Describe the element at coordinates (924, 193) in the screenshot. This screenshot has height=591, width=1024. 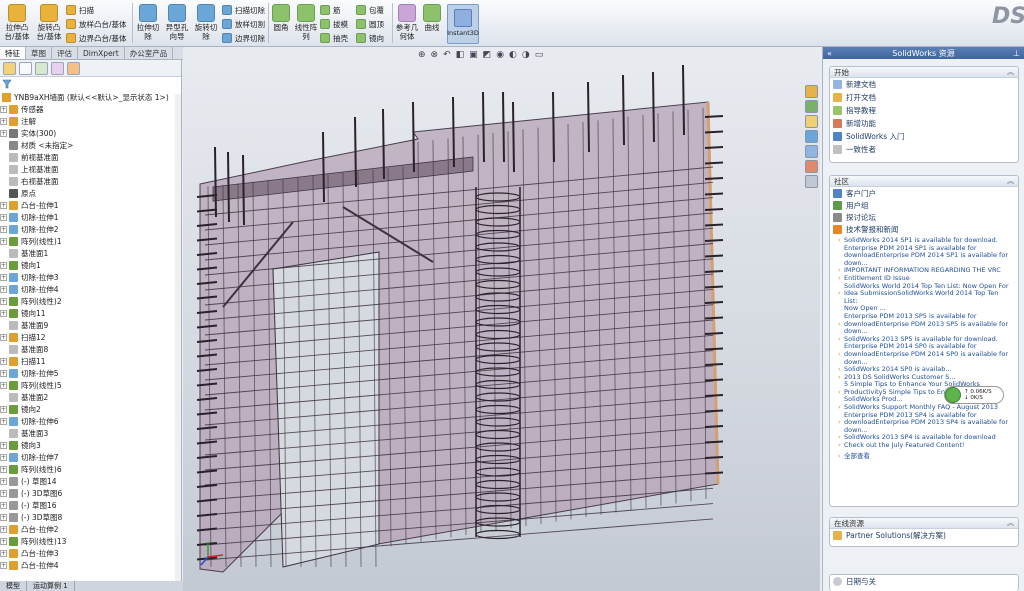
I see `community-item: 客户门户` at that location.